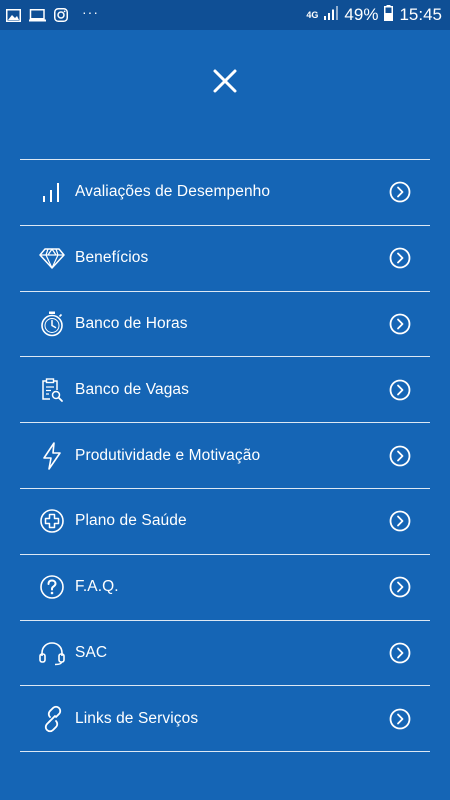 The image size is (450, 800). I want to click on clipboard-search-icon, so click(52, 390).